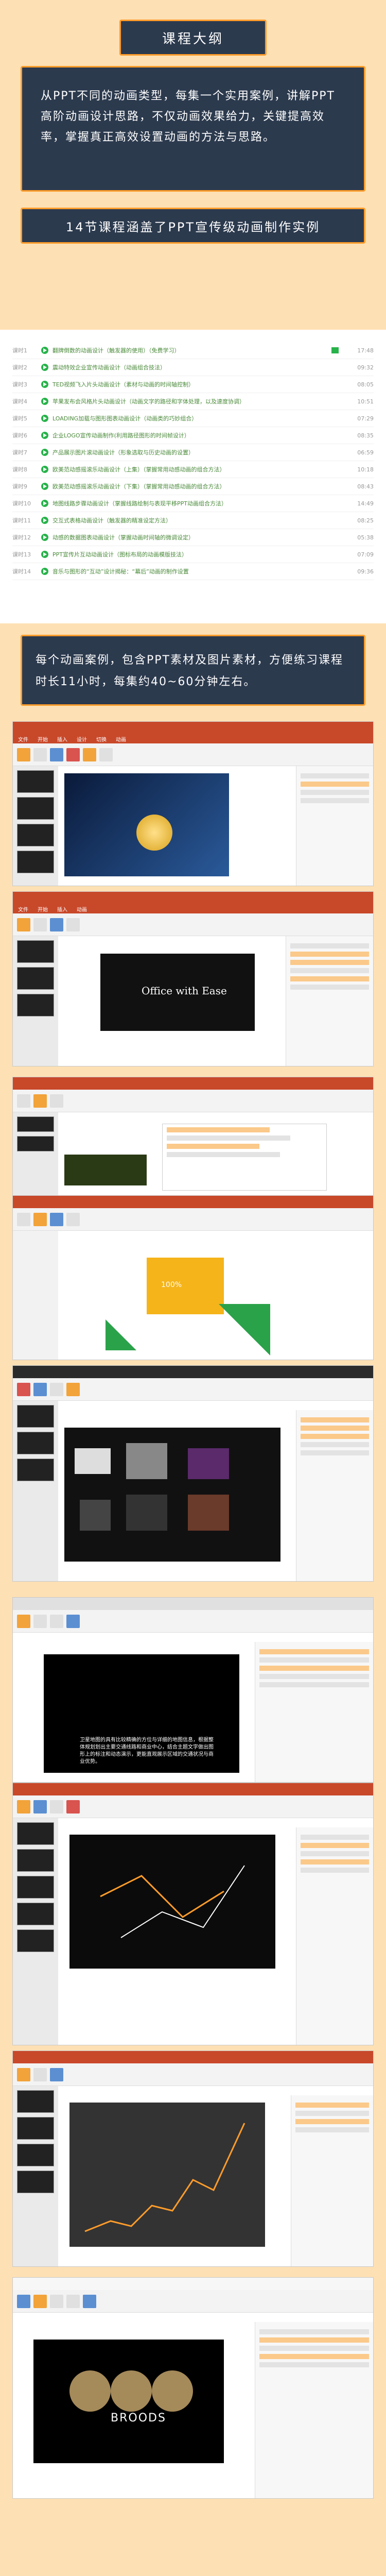 Image resolution: width=386 pixels, height=2576 pixels. I want to click on course-title: 震动特效企业宣传动画设计（动画组合技法）, so click(198, 367).